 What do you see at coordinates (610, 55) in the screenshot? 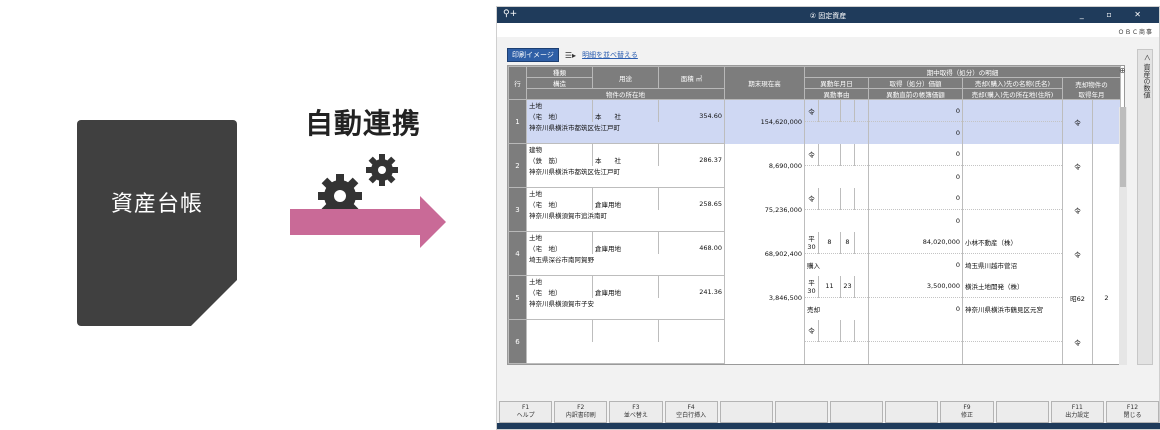
I see `reorder-link: 明細を並べ替える` at bounding box center [610, 55].